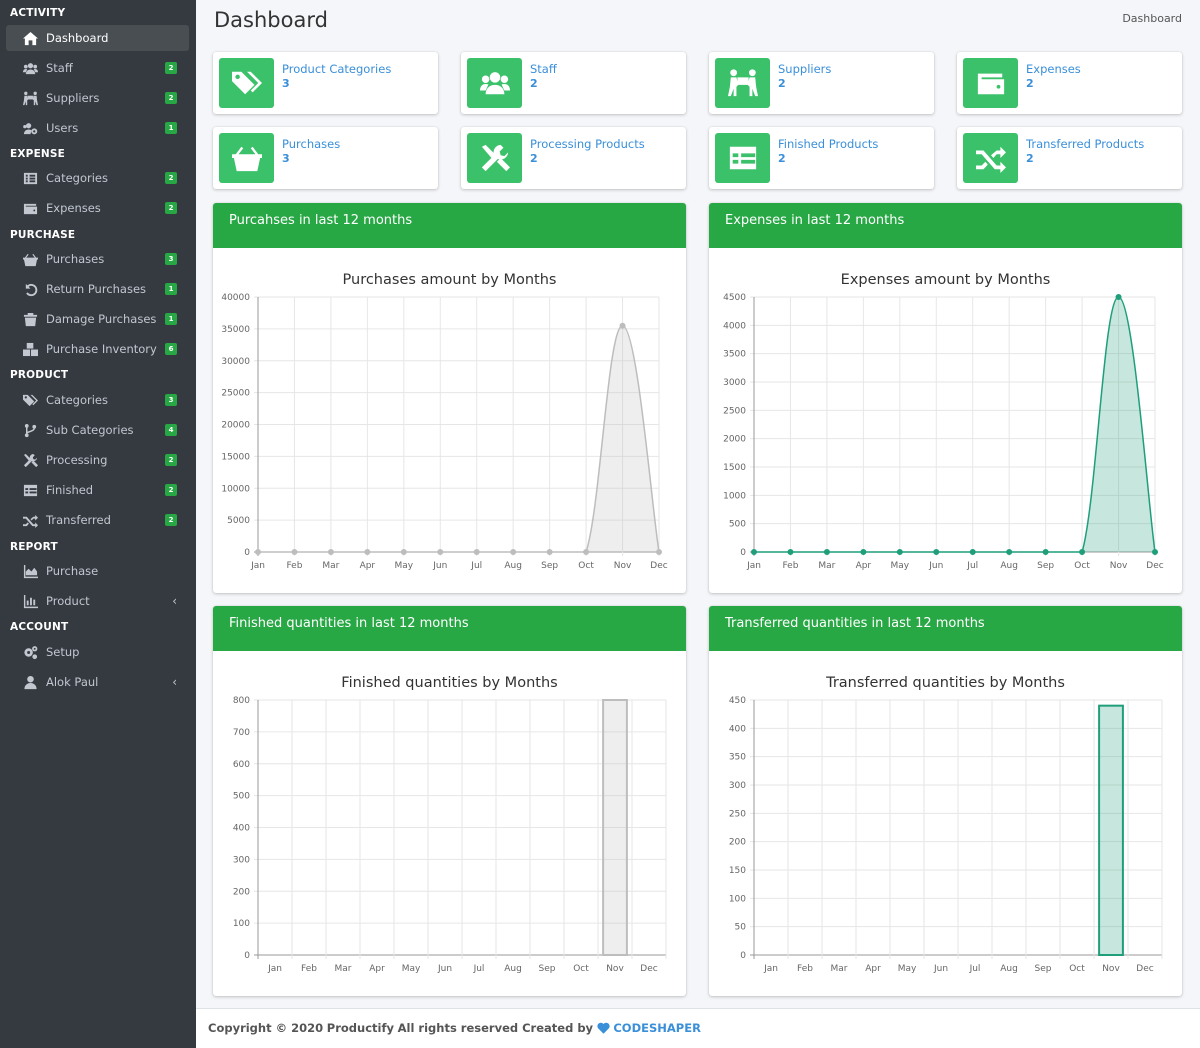  What do you see at coordinates (603, 1029) in the screenshot?
I see `heart-icon` at bounding box center [603, 1029].